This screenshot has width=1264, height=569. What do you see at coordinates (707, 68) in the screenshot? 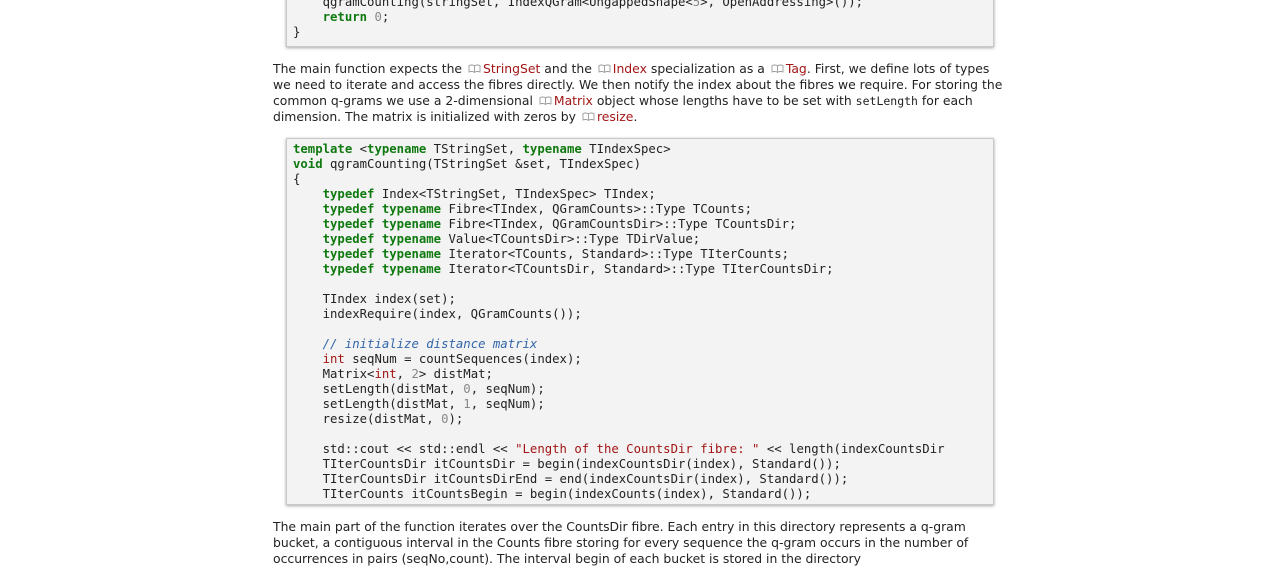
I see `text-segment: specialization as a` at bounding box center [707, 68].